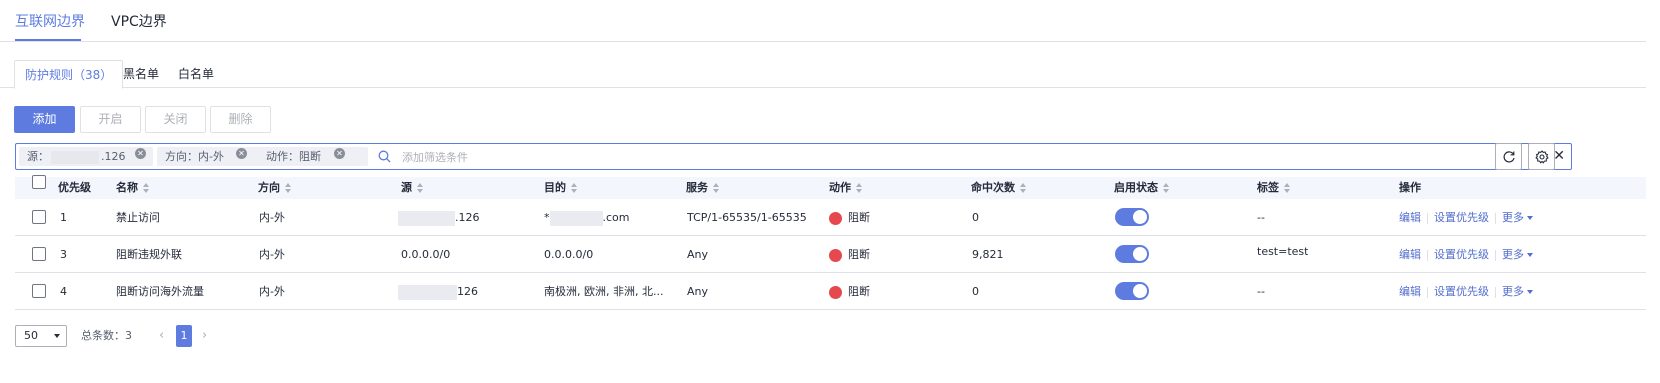 The image size is (1660, 383). Describe the element at coordinates (44, 119) in the screenshot. I see `add-button: 添加` at that location.